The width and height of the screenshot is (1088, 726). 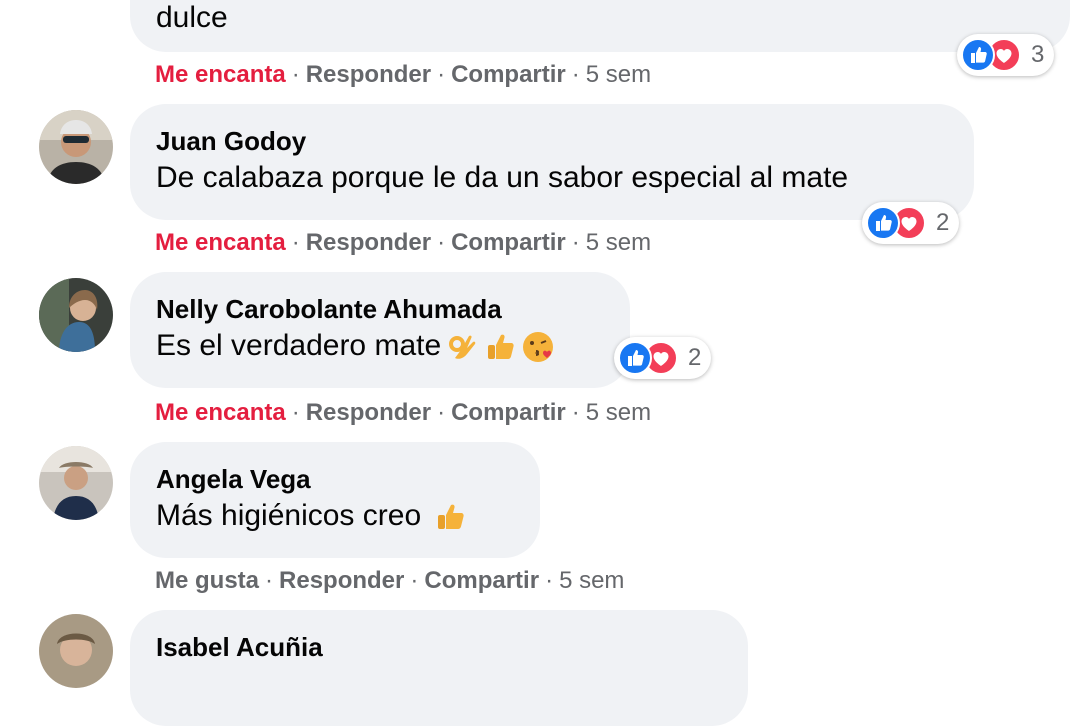 I want to click on comment-text-content: Más higiénicos creo, so click(x=289, y=515).